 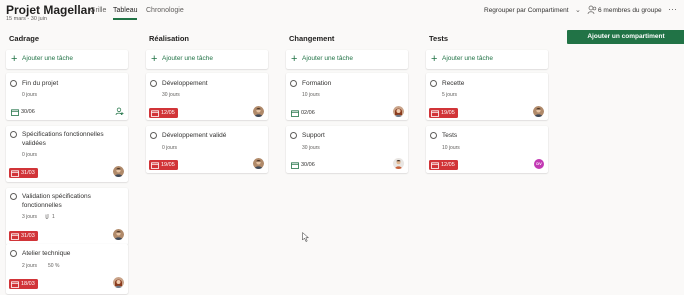 What do you see at coordinates (450, 135) in the screenshot?
I see `task-title: Tests` at bounding box center [450, 135].